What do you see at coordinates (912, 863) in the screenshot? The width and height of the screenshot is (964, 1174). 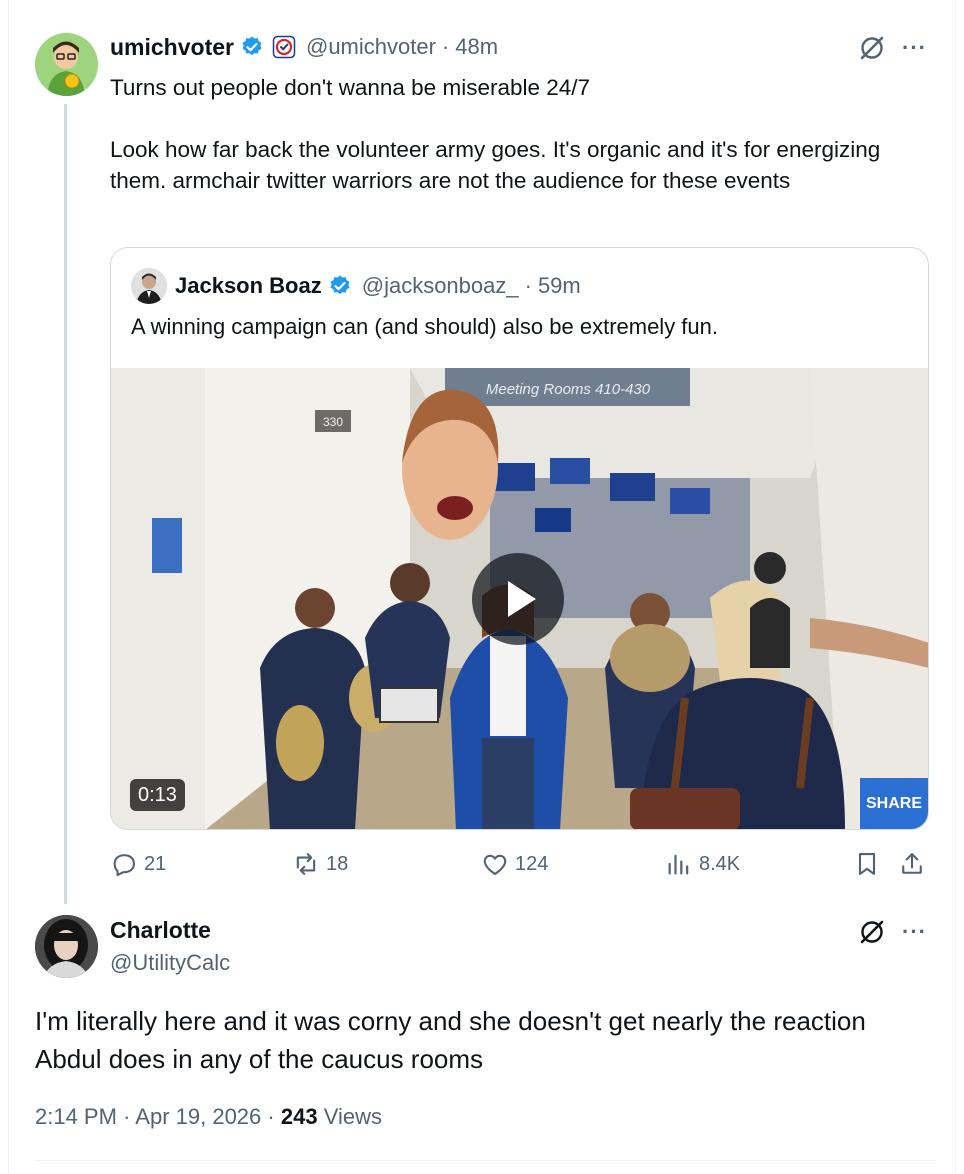 I see `share-icon` at bounding box center [912, 863].